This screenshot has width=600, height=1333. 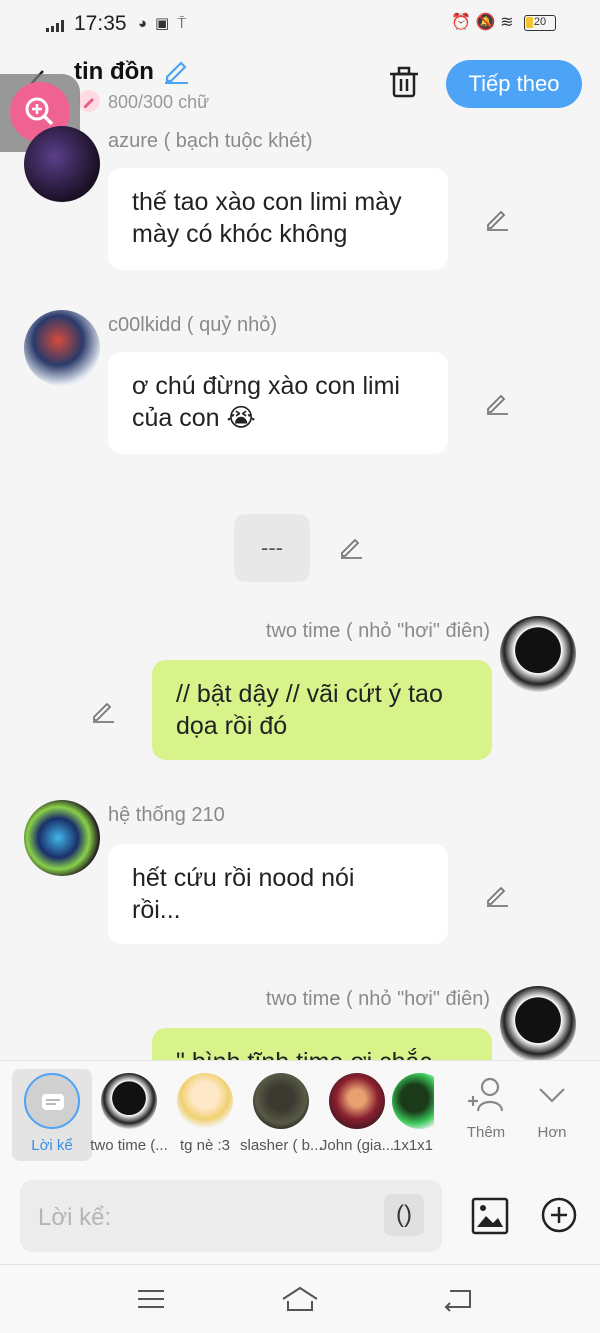 I want to click on paren-button: (), so click(x=404, y=1215).